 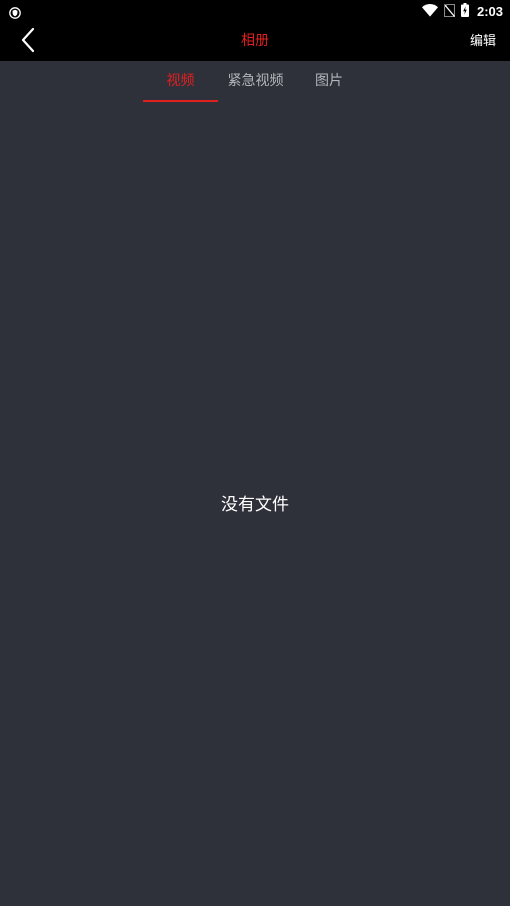 I want to click on battery-charging-icon, so click(x=464, y=11).